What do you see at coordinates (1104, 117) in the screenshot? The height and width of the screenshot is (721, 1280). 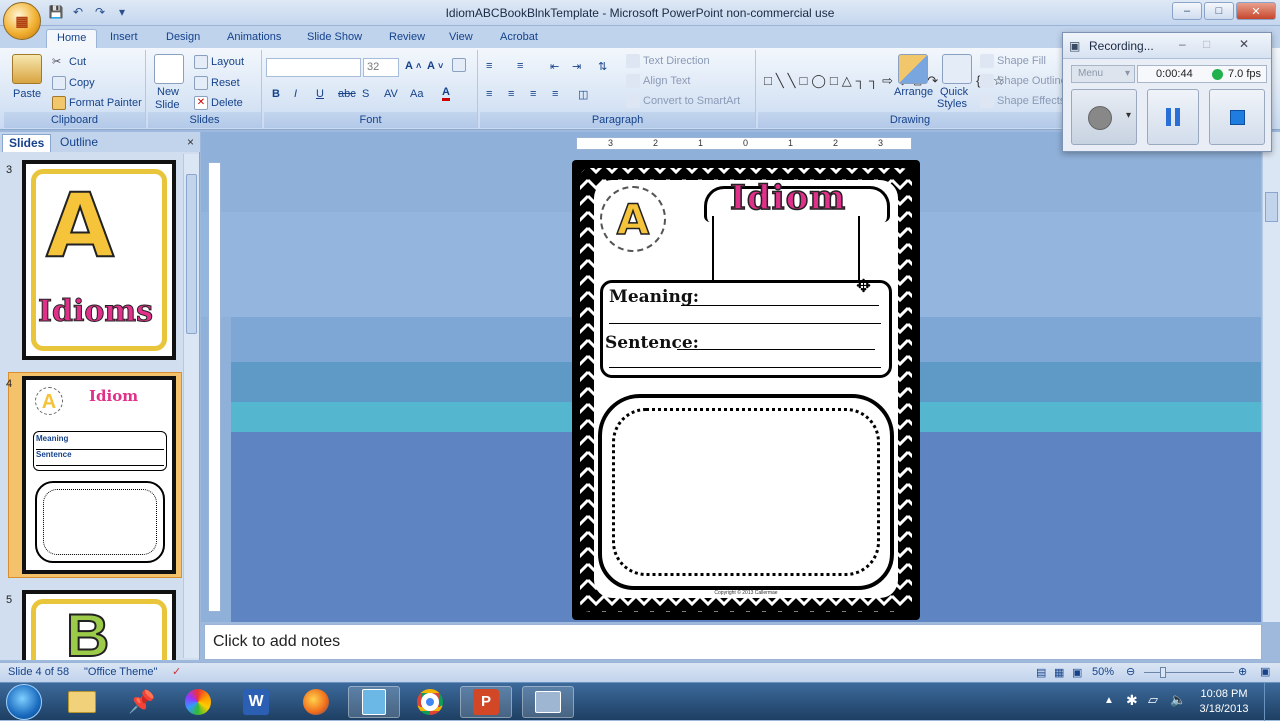 I see `record-button: ▾` at bounding box center [1104, 117].